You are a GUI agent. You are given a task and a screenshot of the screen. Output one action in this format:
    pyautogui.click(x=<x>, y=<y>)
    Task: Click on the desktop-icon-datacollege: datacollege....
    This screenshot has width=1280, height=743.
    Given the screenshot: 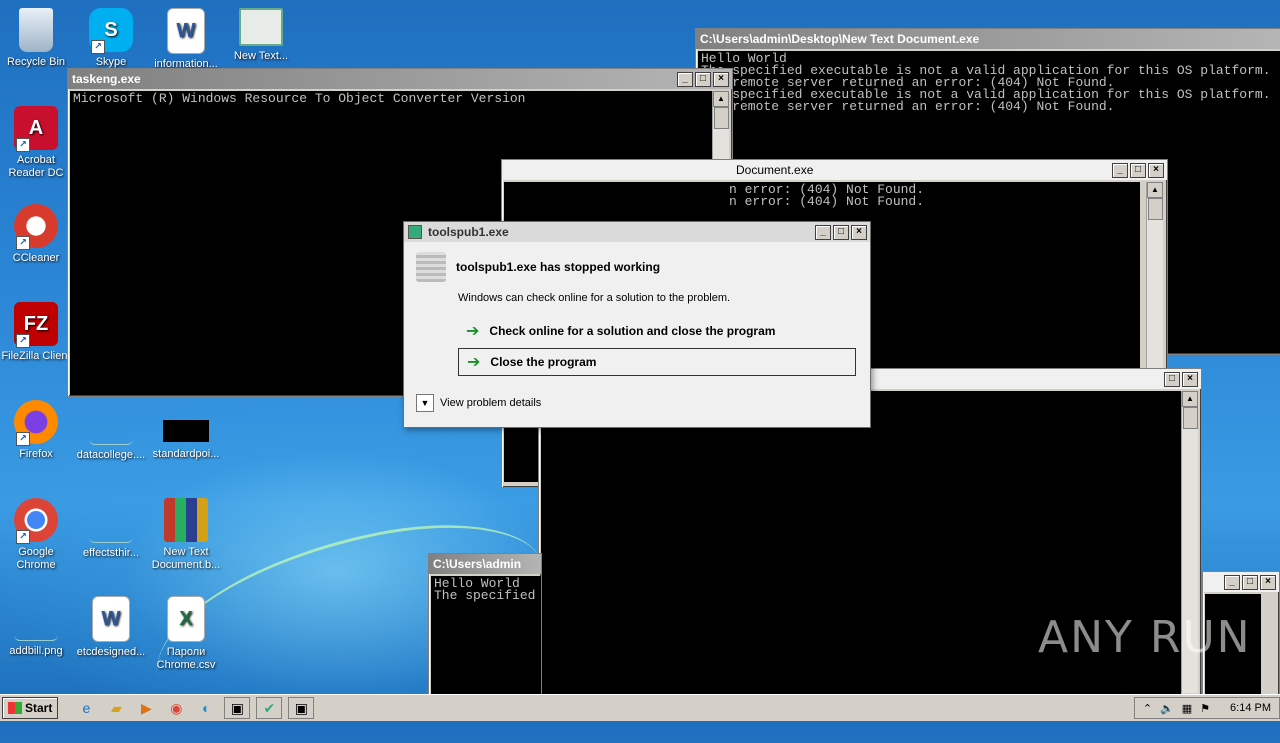 What is the action you would take?
    pyautogui.click(x=111, y=431)
    